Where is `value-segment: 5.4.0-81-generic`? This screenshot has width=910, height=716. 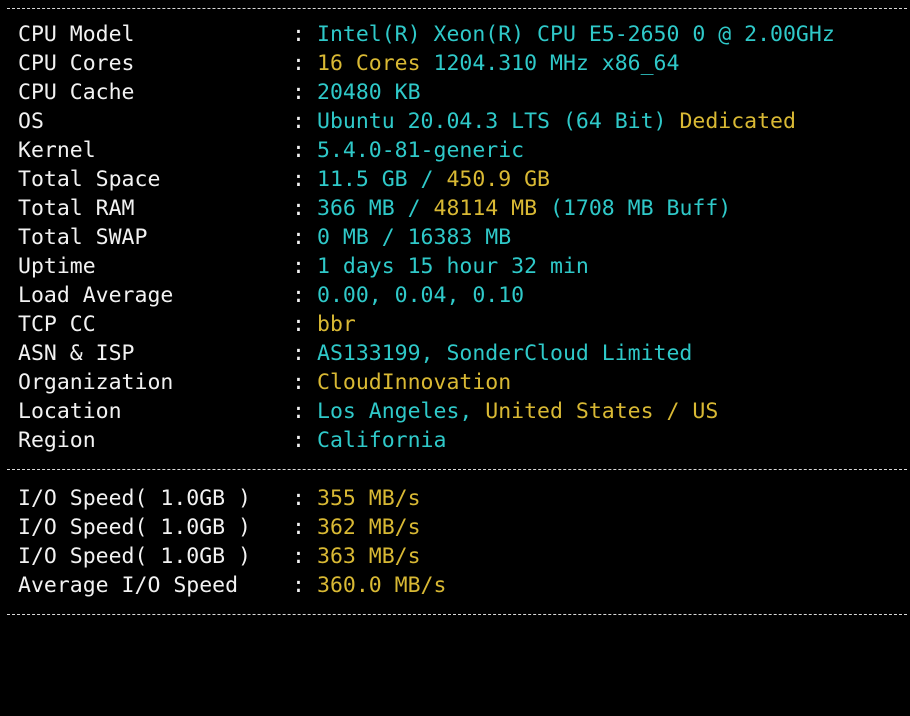 value-segment: 5.4.0-81-generic is located at coordinates (421, 150).